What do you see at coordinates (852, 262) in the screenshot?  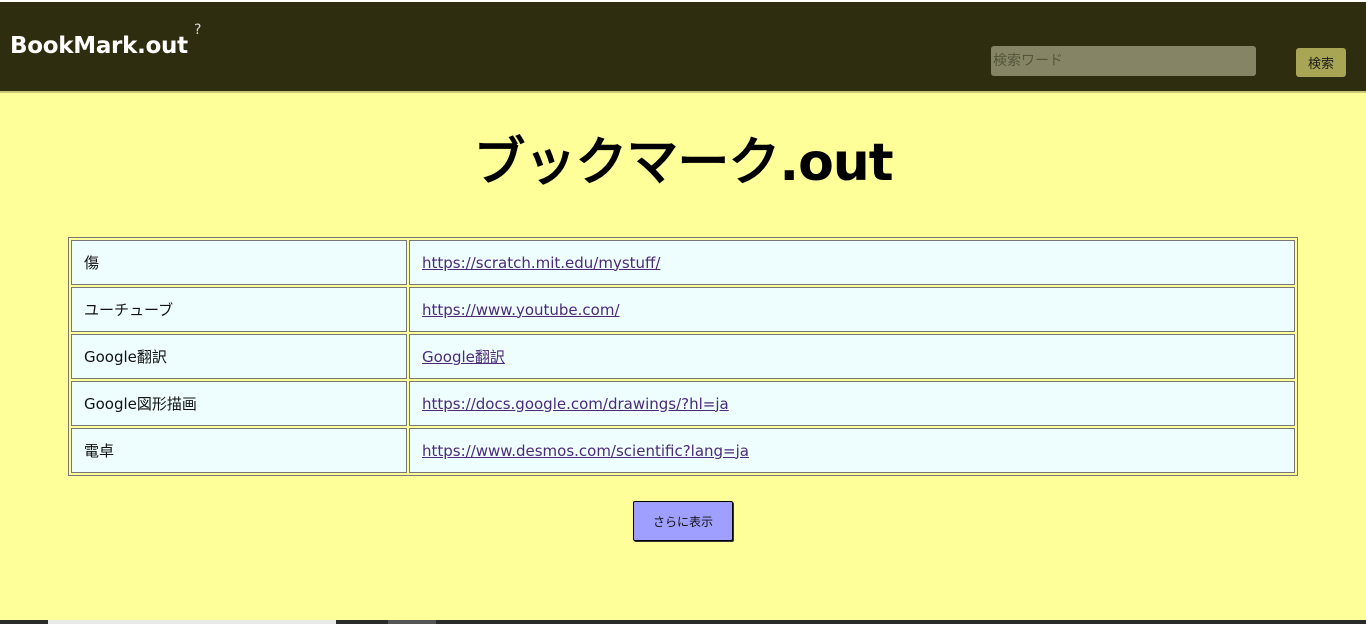 I see `bookmark-link-cell: https://scratch.mit.edu/mystuff/` at bounding box center [852, 262].